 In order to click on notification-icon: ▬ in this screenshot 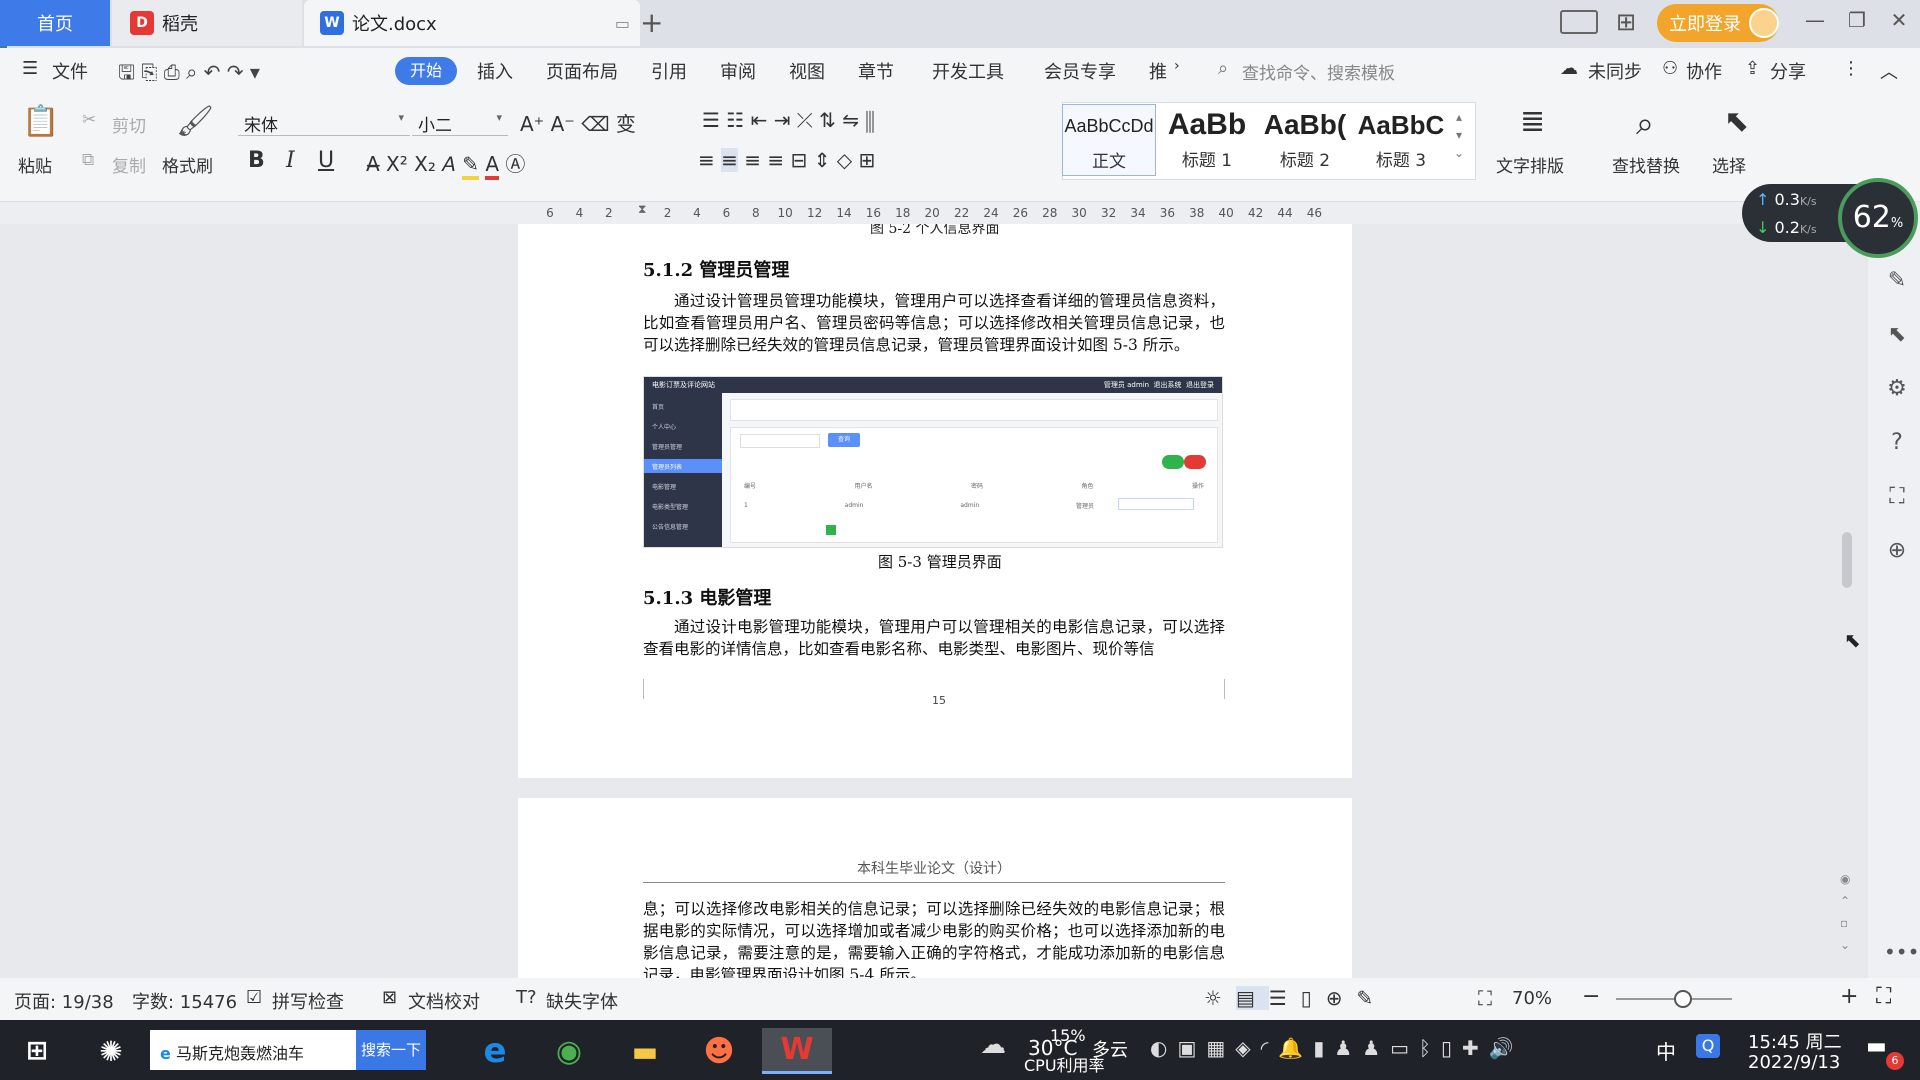, I will do `click(1876, 1046)`.